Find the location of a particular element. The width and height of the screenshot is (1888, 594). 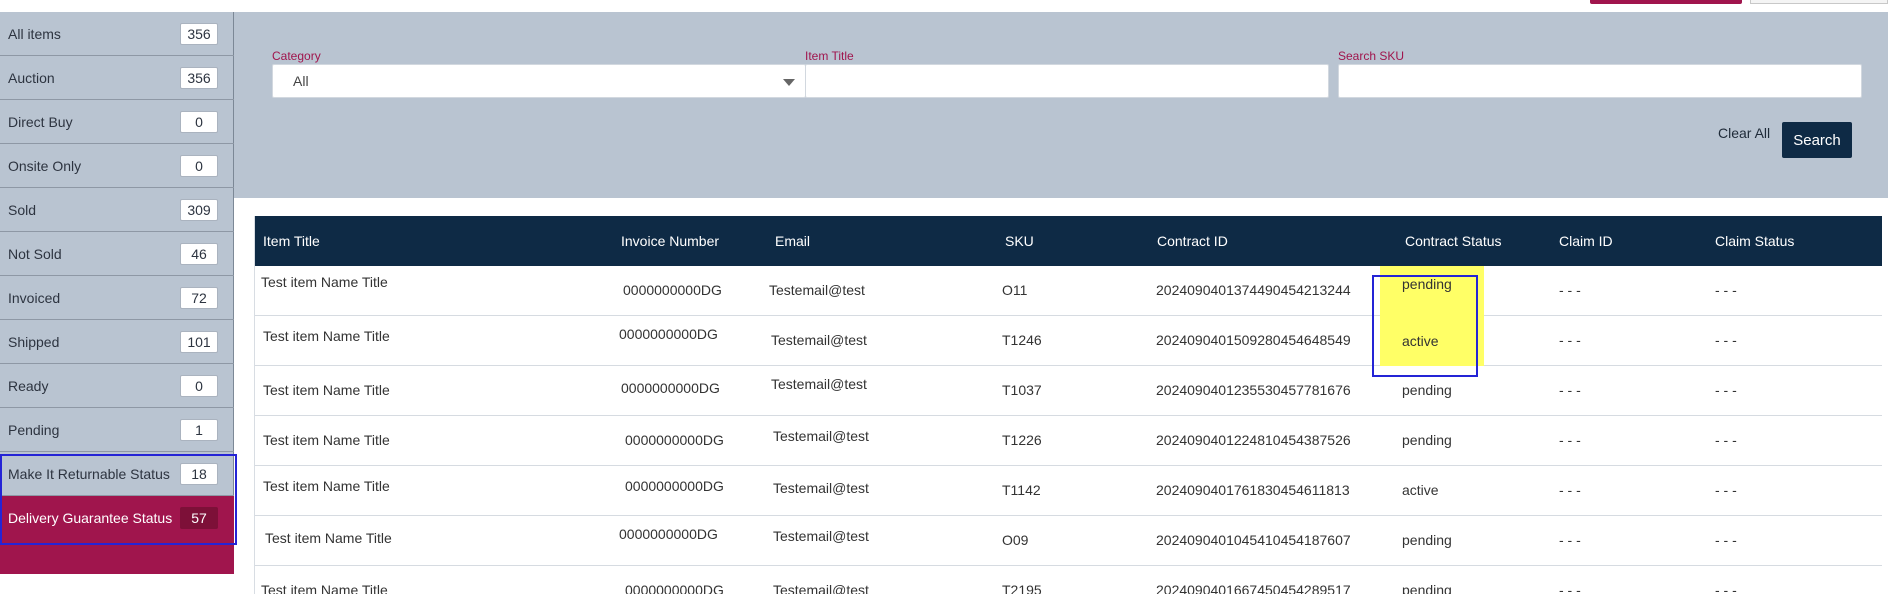

sidebar-item-label: Auction is located at coordinates (31, 77).